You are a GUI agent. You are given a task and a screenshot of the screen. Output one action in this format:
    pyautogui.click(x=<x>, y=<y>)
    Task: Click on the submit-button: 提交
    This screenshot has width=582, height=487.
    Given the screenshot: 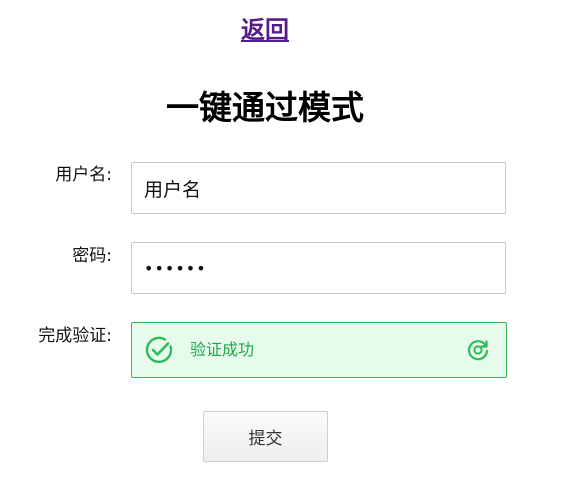 What is the action you would take?
    pyautogui.click(x=265, y=436)
    